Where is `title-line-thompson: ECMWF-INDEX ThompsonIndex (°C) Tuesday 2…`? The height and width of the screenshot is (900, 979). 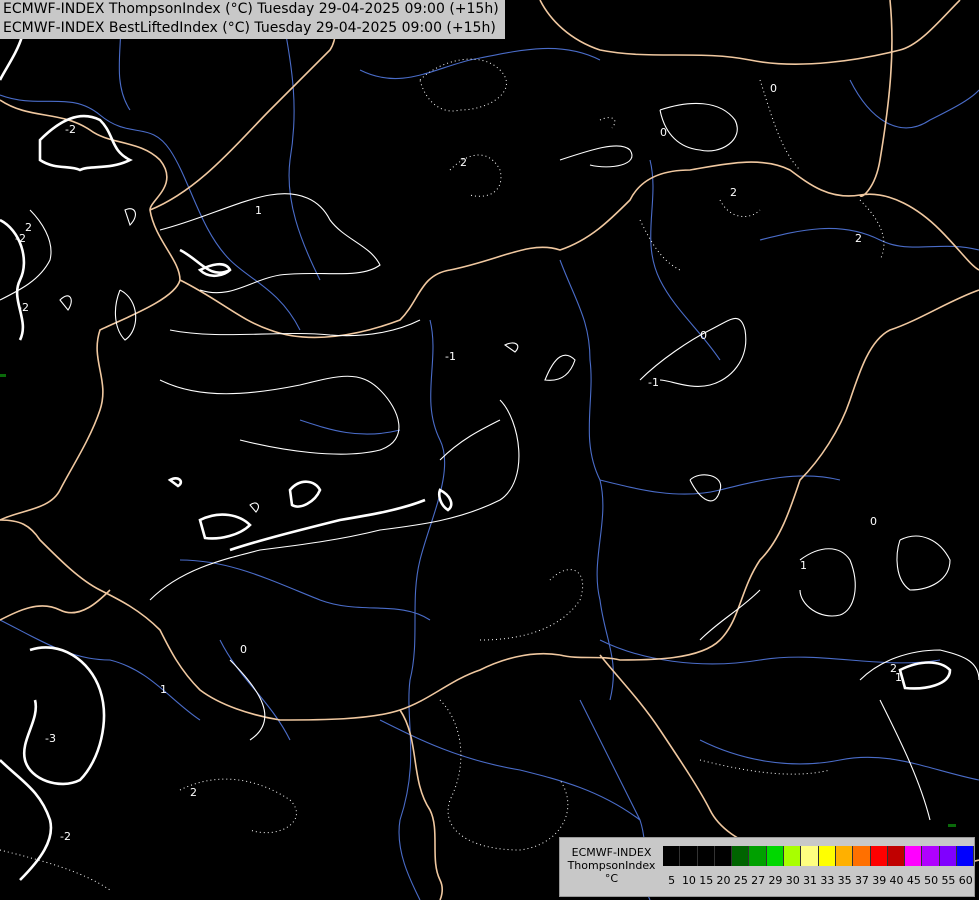 title-line-thompson: ECMWF-INDEX ThompsonIndex (°C) Tuesday 2… is located at coordinates (251, 9).